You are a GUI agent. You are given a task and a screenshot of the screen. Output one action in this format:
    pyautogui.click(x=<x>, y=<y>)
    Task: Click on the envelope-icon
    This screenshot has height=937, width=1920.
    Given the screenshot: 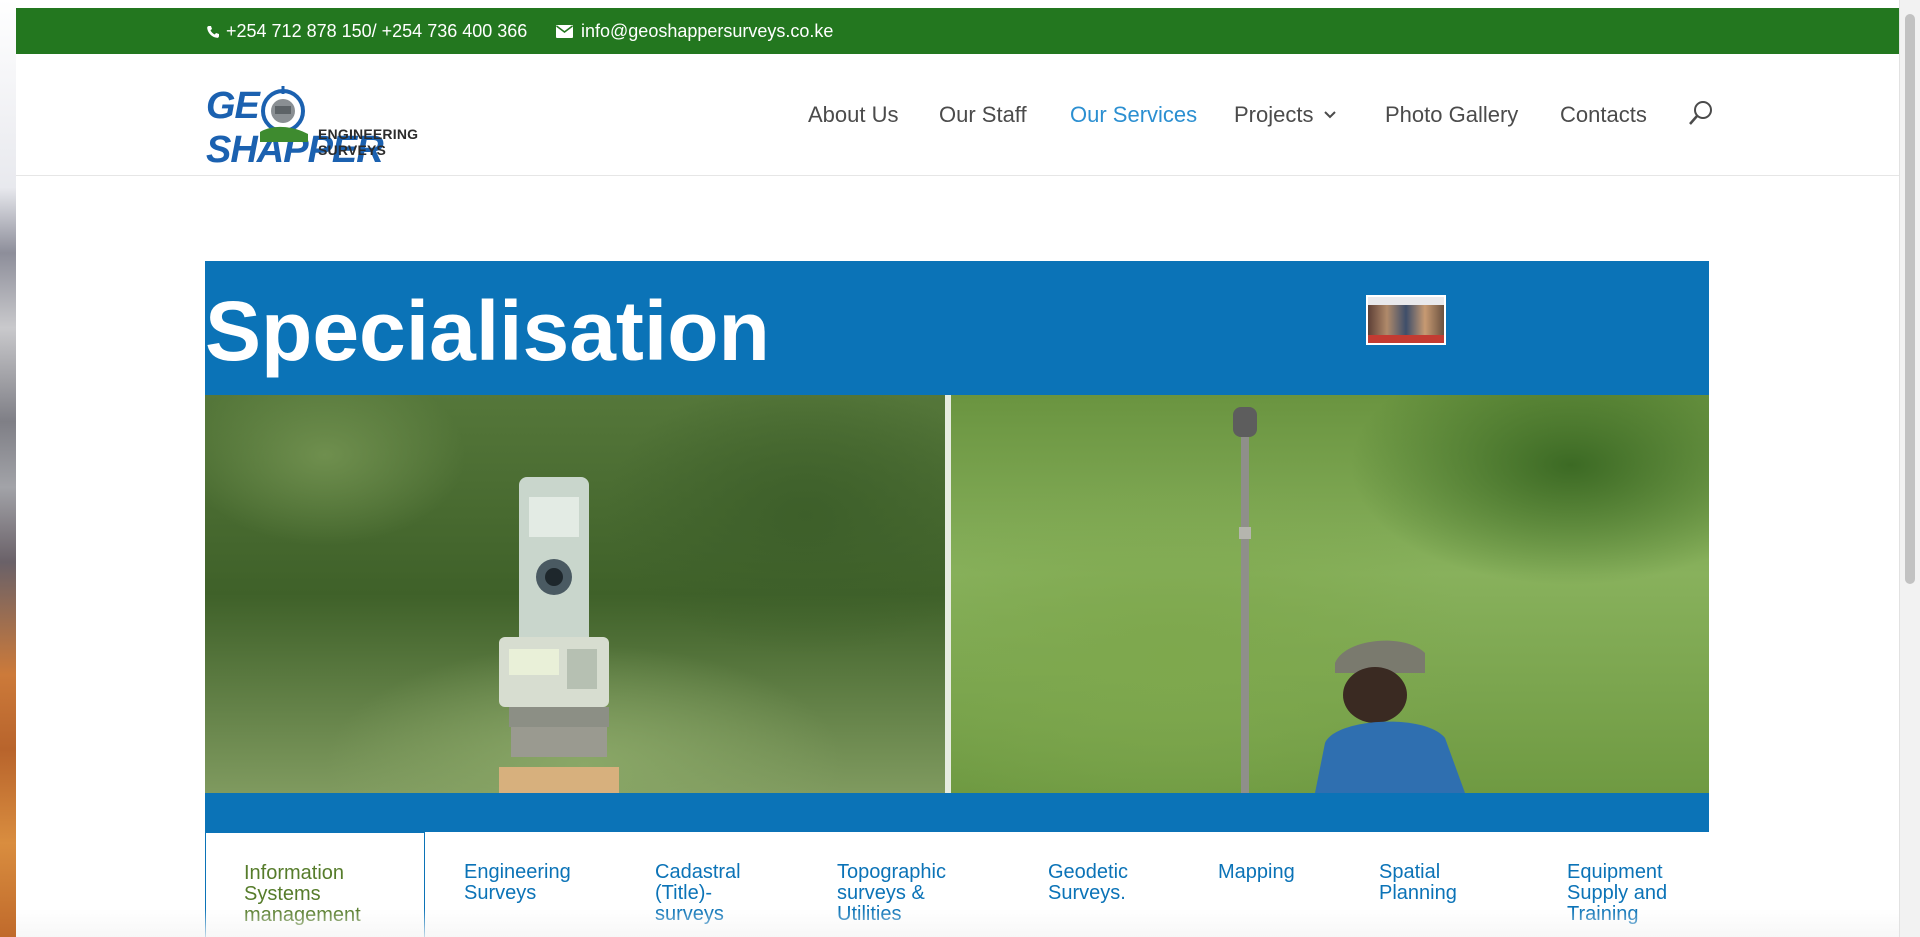 What is the action you would take?
    pyautogui.click(x=564, y=31)
    